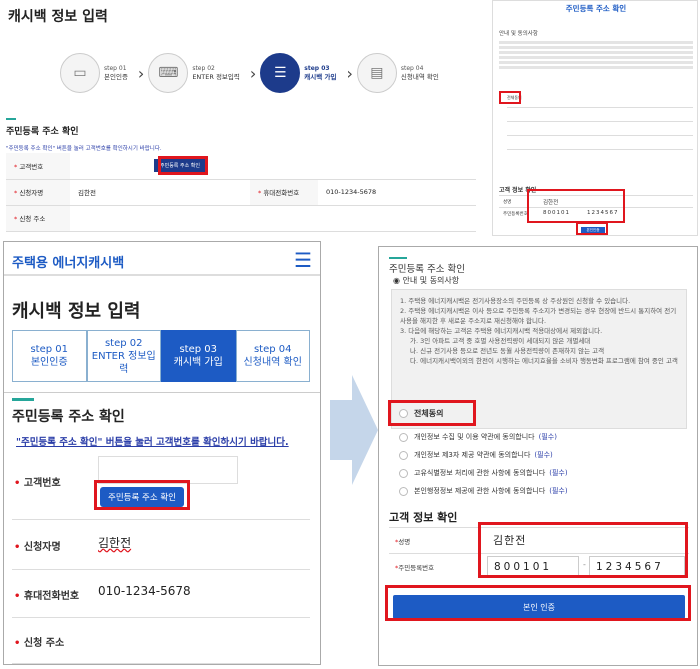 Image resolution: width=700 pixels, height=669 pixels. Describe the element at coordinates (198, 356) in the screenshot. I see `step-tab-3: step 03 캐시백 가입` at that location.